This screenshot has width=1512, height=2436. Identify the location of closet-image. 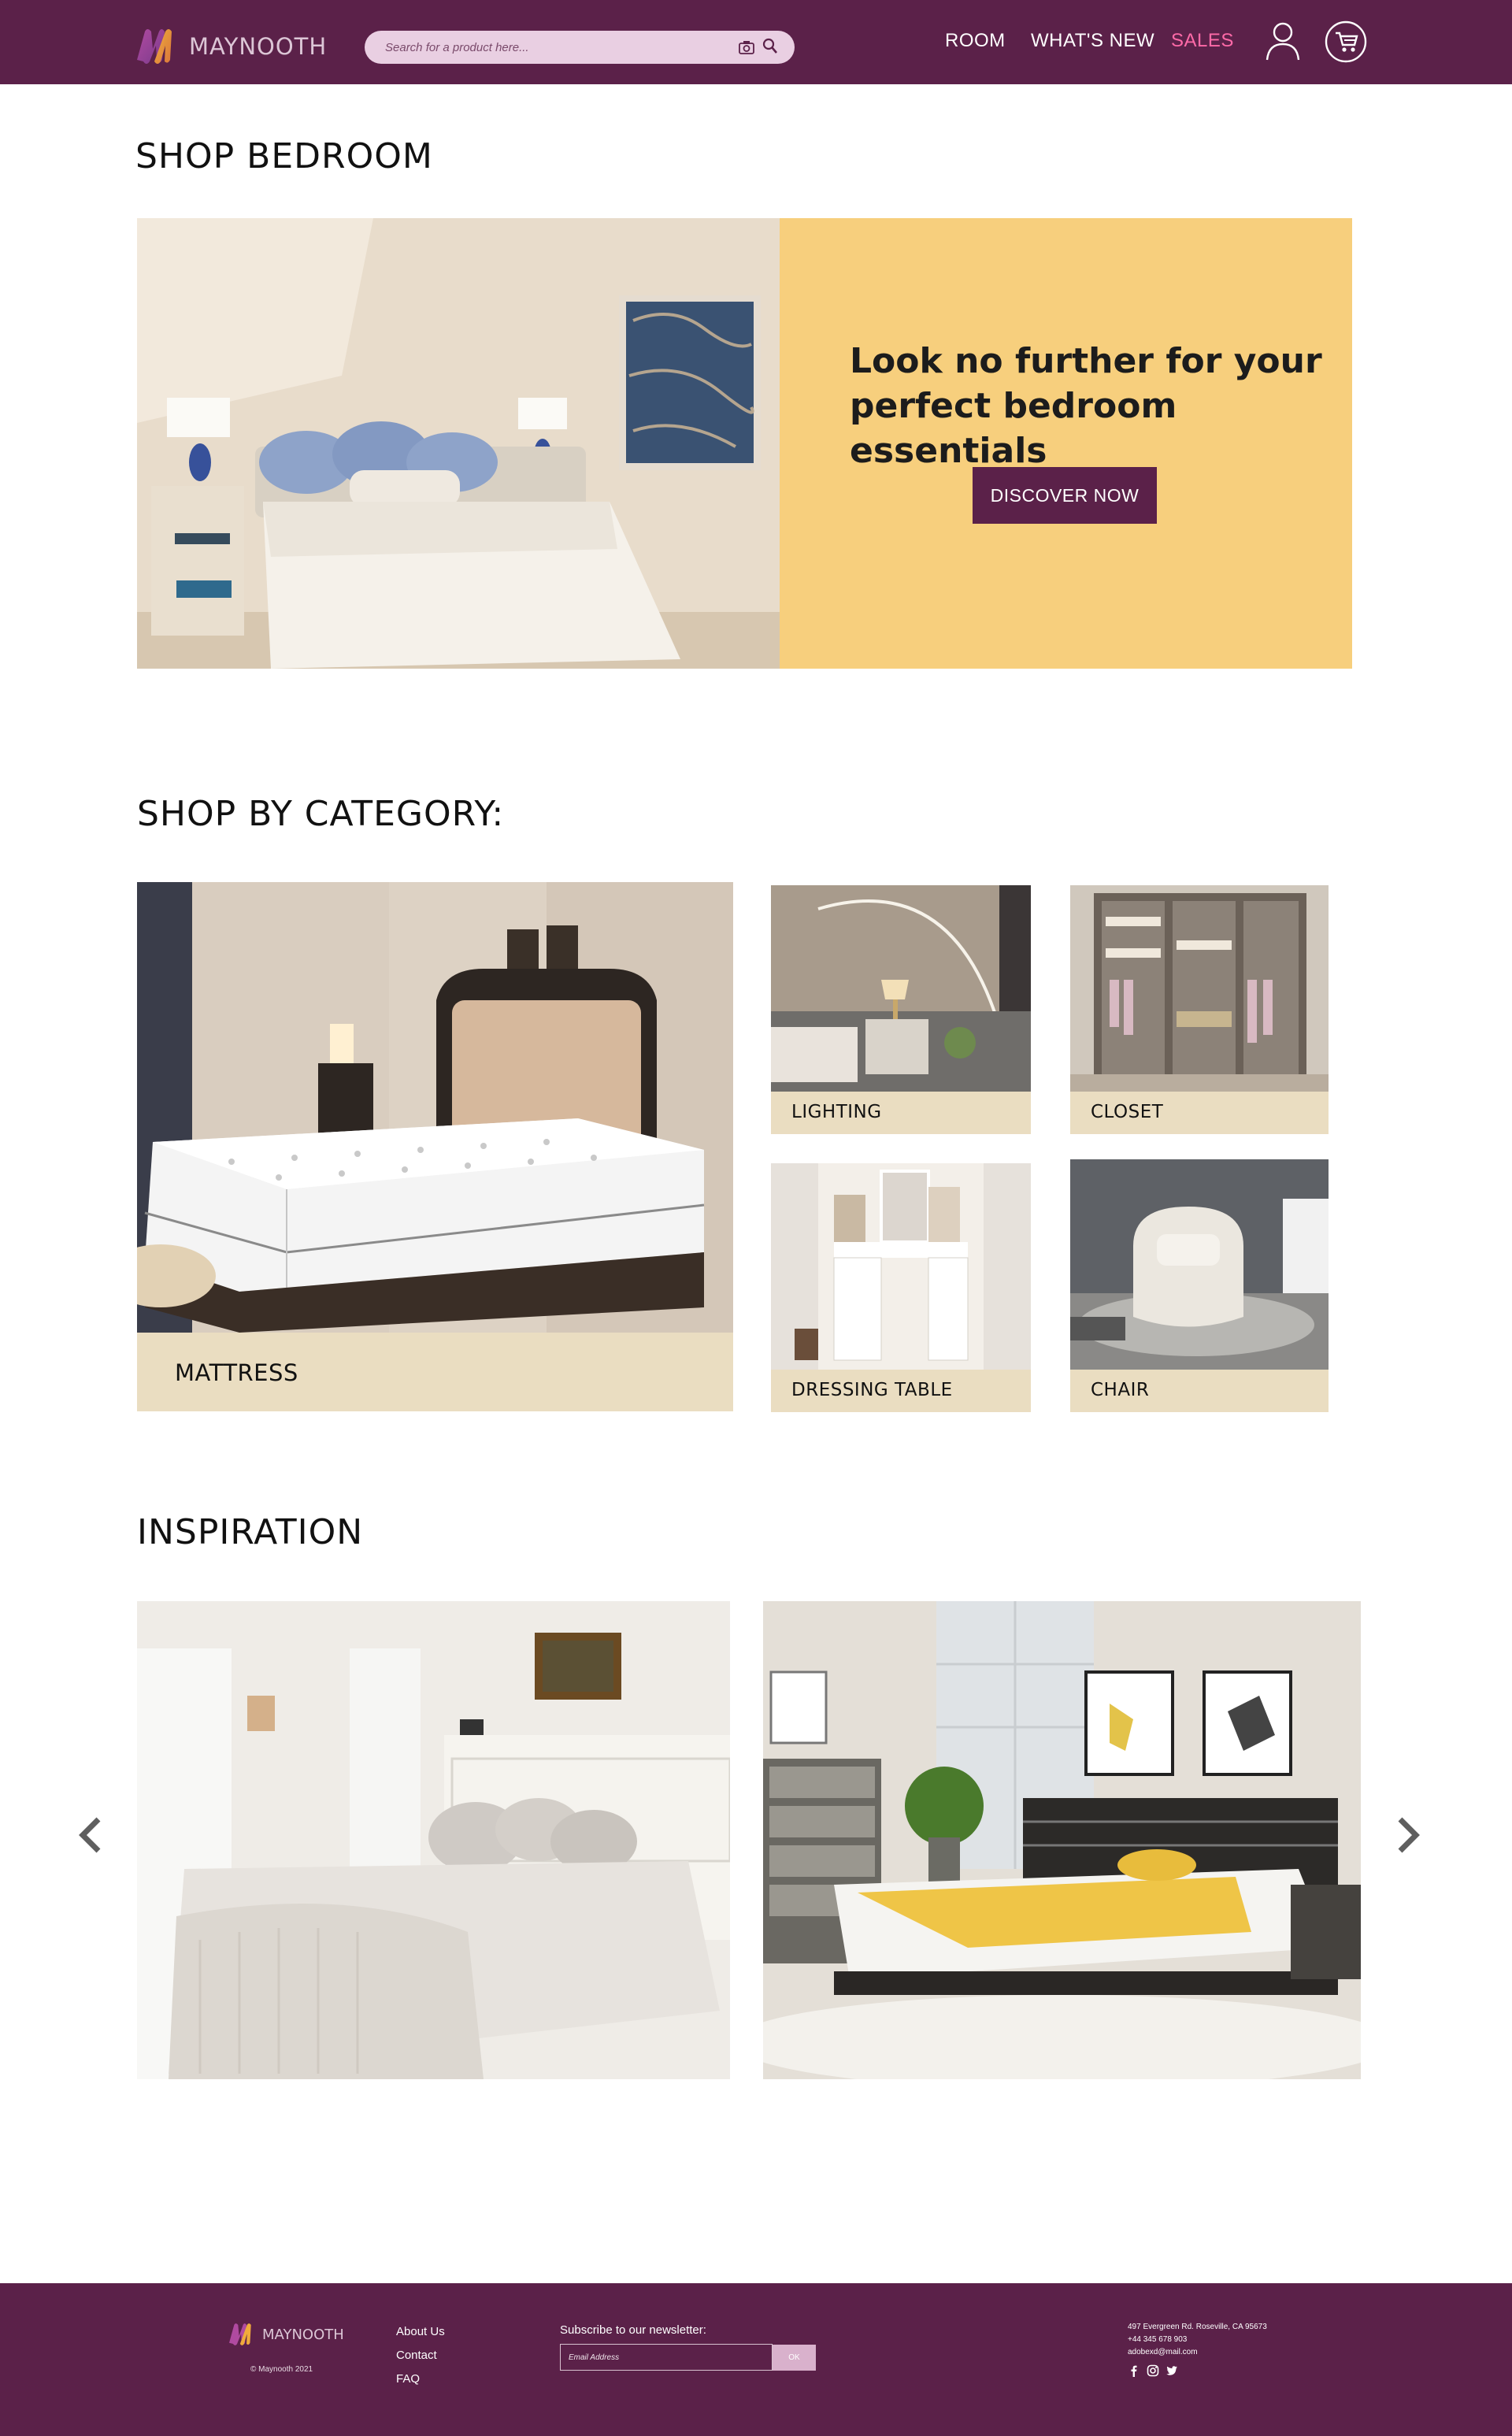
(1199, 988).